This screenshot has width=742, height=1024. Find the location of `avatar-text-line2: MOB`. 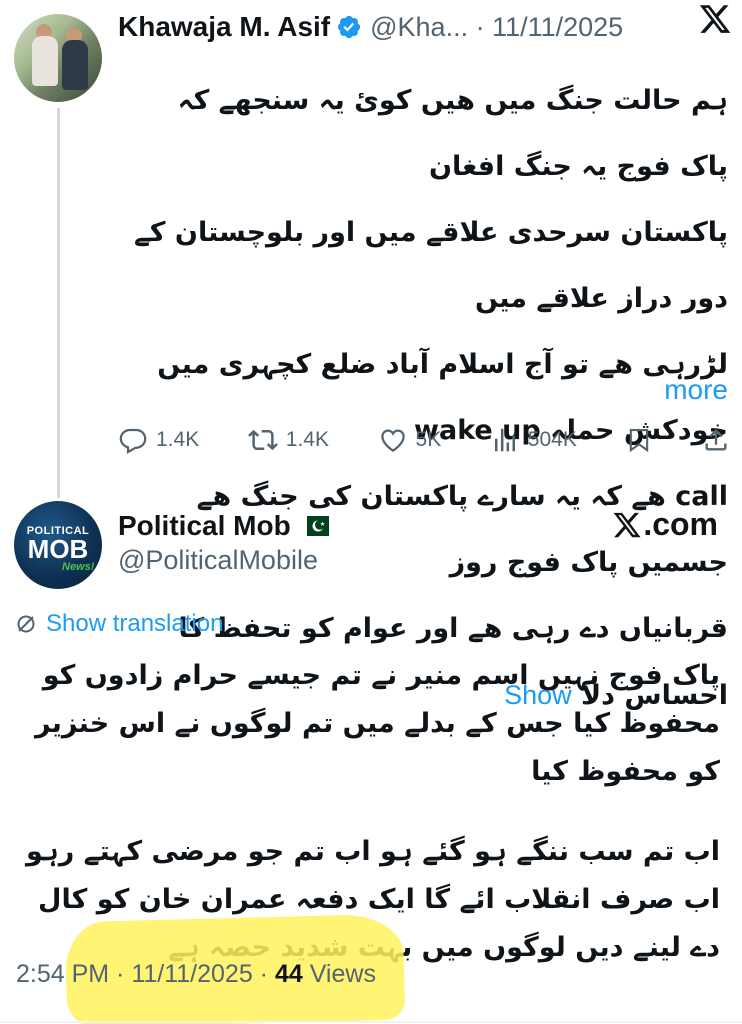

avatar-text-line2: MOB is located at coordinates (58, 549).